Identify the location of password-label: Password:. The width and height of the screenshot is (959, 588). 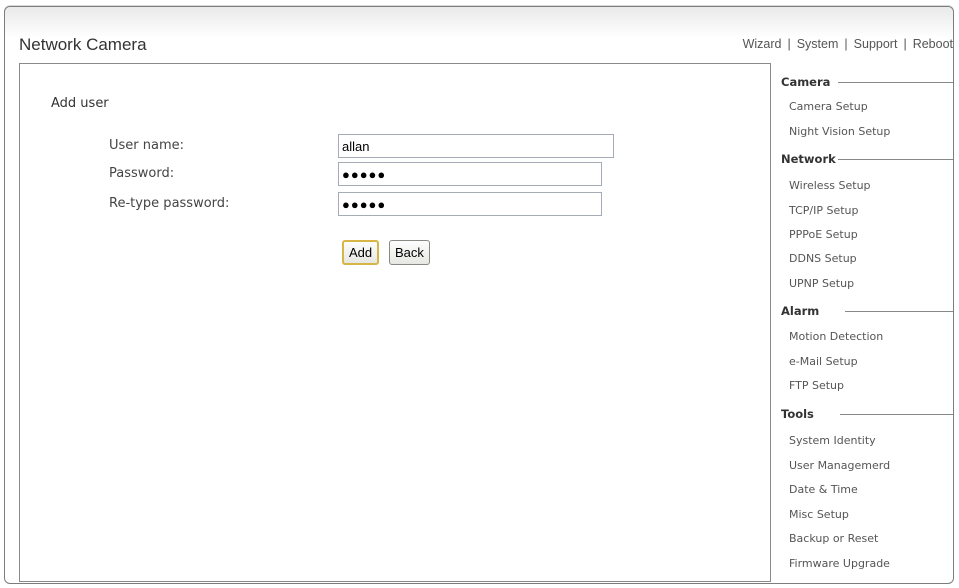
(142, 173).